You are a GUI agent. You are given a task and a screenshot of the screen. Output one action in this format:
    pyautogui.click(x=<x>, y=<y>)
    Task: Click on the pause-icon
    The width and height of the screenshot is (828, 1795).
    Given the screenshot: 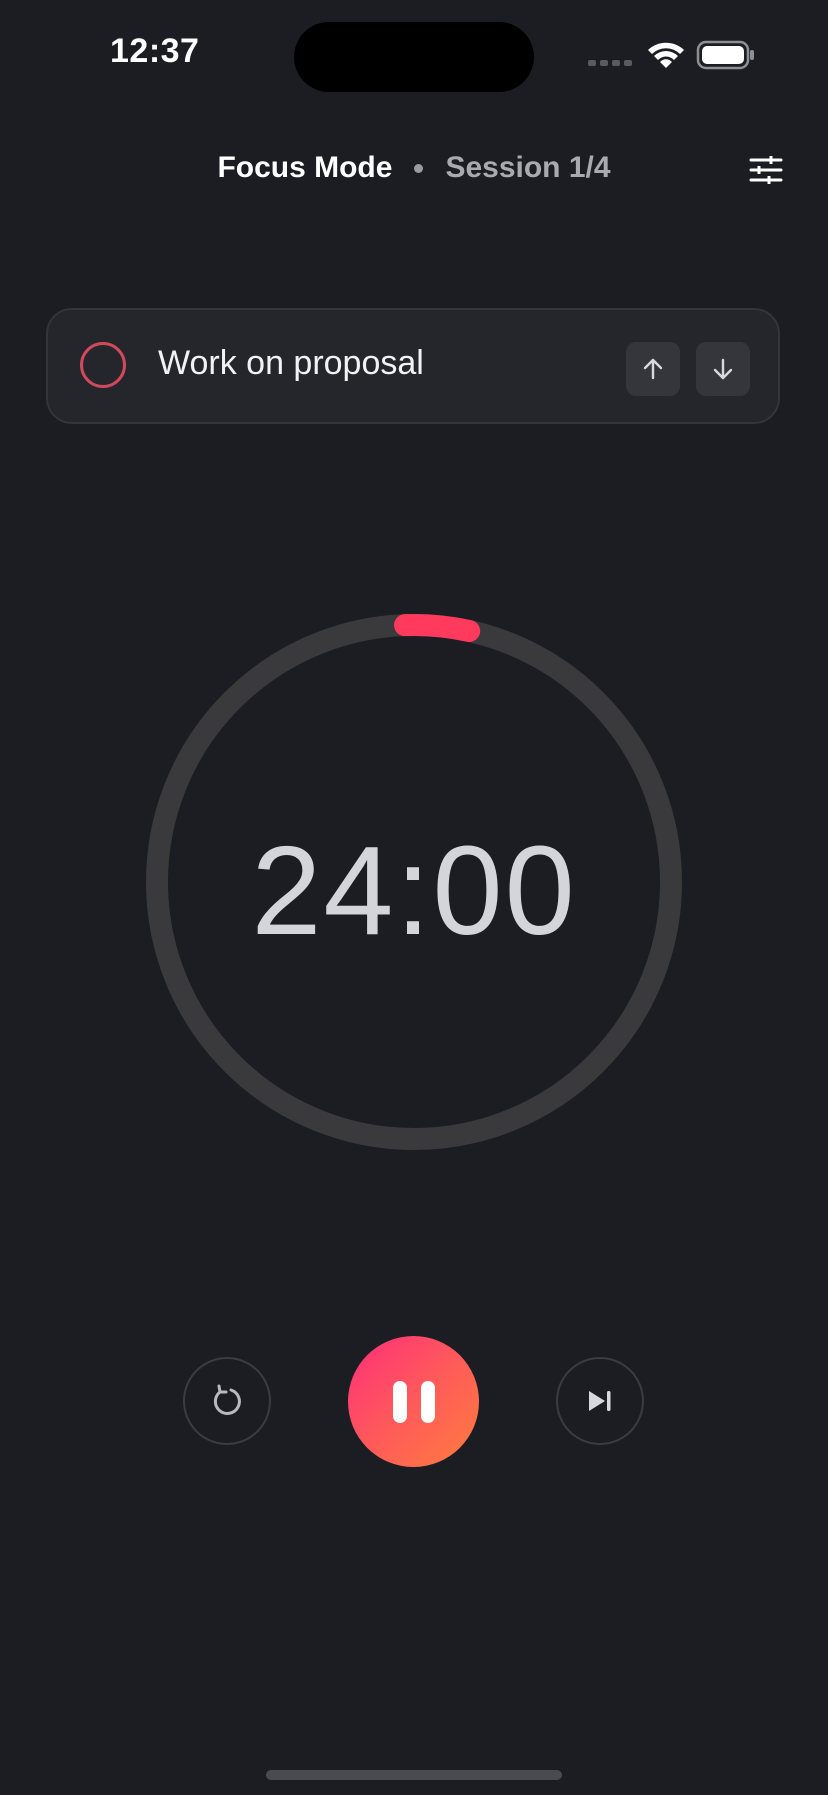 What is the action you would take?
    pyautogui.click(x=414, y=1401)
    